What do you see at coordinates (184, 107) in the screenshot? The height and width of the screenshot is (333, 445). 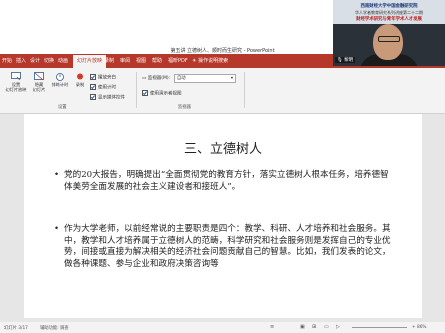 I see `group-label-monitors: 监视器` at bounding box center [184, 107].